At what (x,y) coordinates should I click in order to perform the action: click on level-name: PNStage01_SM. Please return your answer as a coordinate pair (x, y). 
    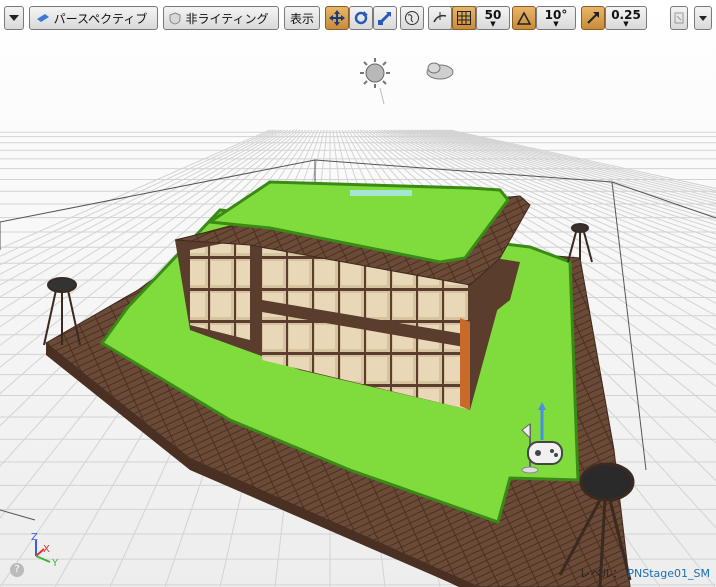
    Looking at the image, I should click on (668, 573).